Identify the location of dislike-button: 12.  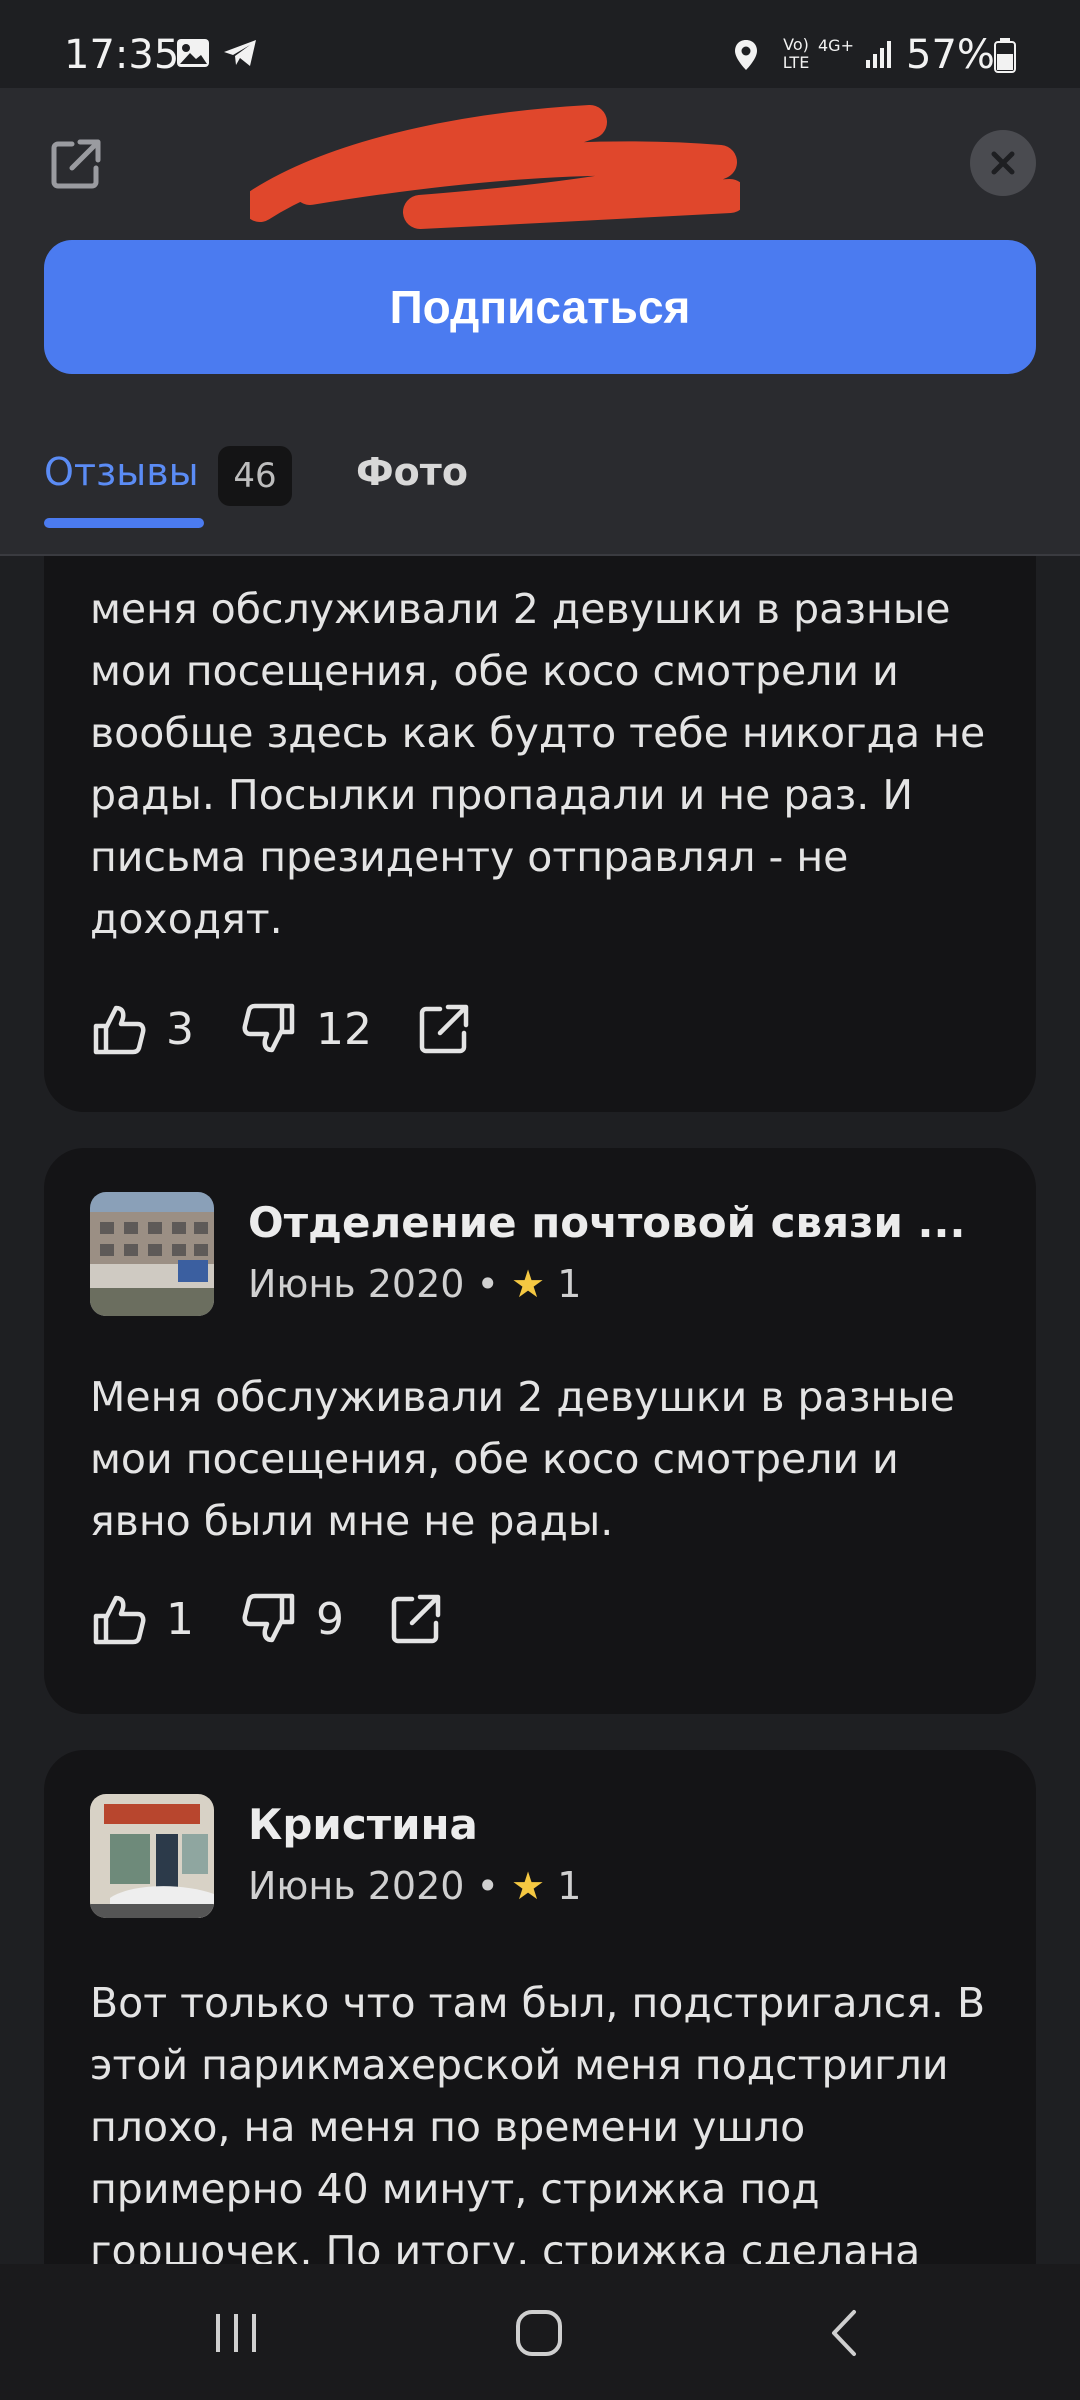
(306, 1029).